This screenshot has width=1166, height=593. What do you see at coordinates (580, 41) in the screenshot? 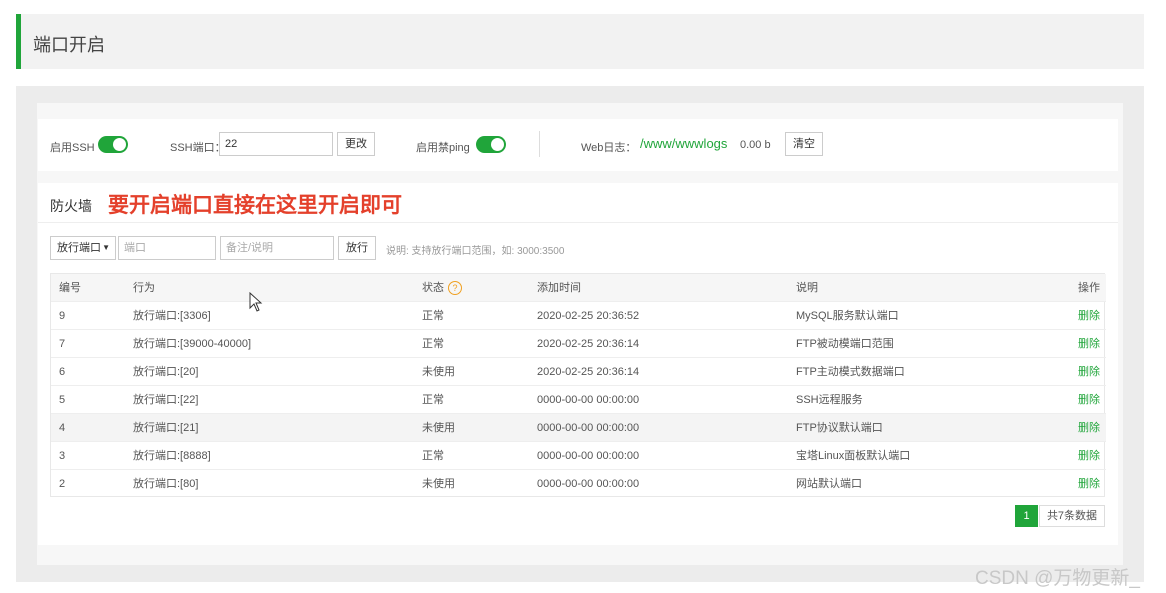
I see `page-header: 端口开启` at bounding box center [580, 41].